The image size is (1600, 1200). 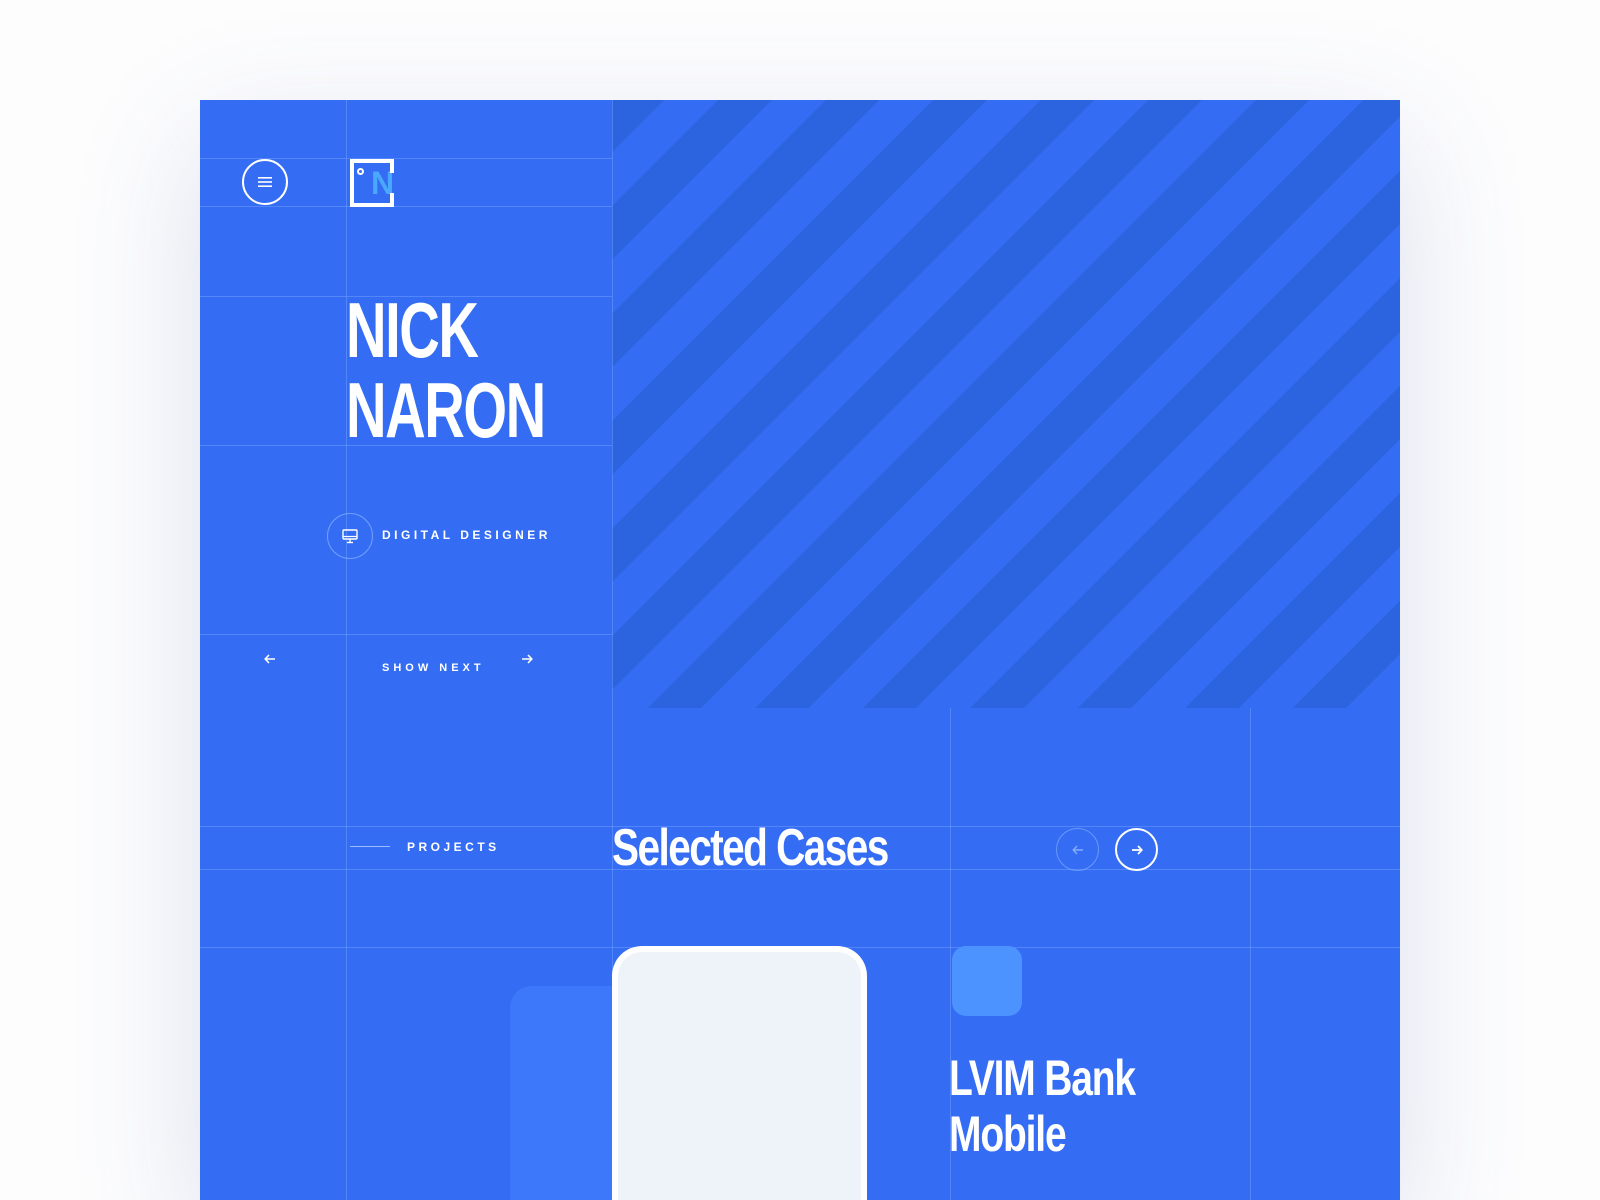 What do you see at coordinates (350, 536) in the screenshot?
I see `monitor-icon` at bounding box center [350, 536].